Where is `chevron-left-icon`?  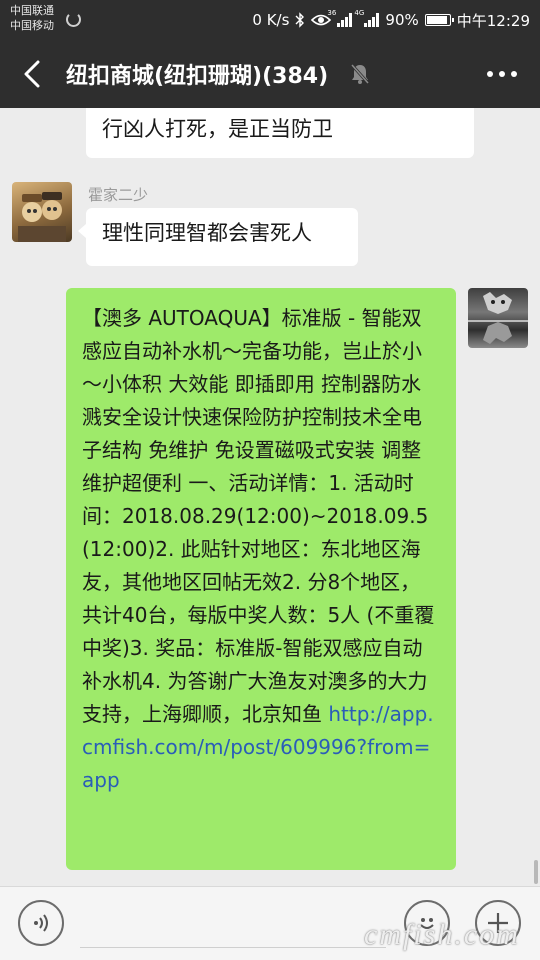 chevron-left-icon is located at coordinates (32, 74).